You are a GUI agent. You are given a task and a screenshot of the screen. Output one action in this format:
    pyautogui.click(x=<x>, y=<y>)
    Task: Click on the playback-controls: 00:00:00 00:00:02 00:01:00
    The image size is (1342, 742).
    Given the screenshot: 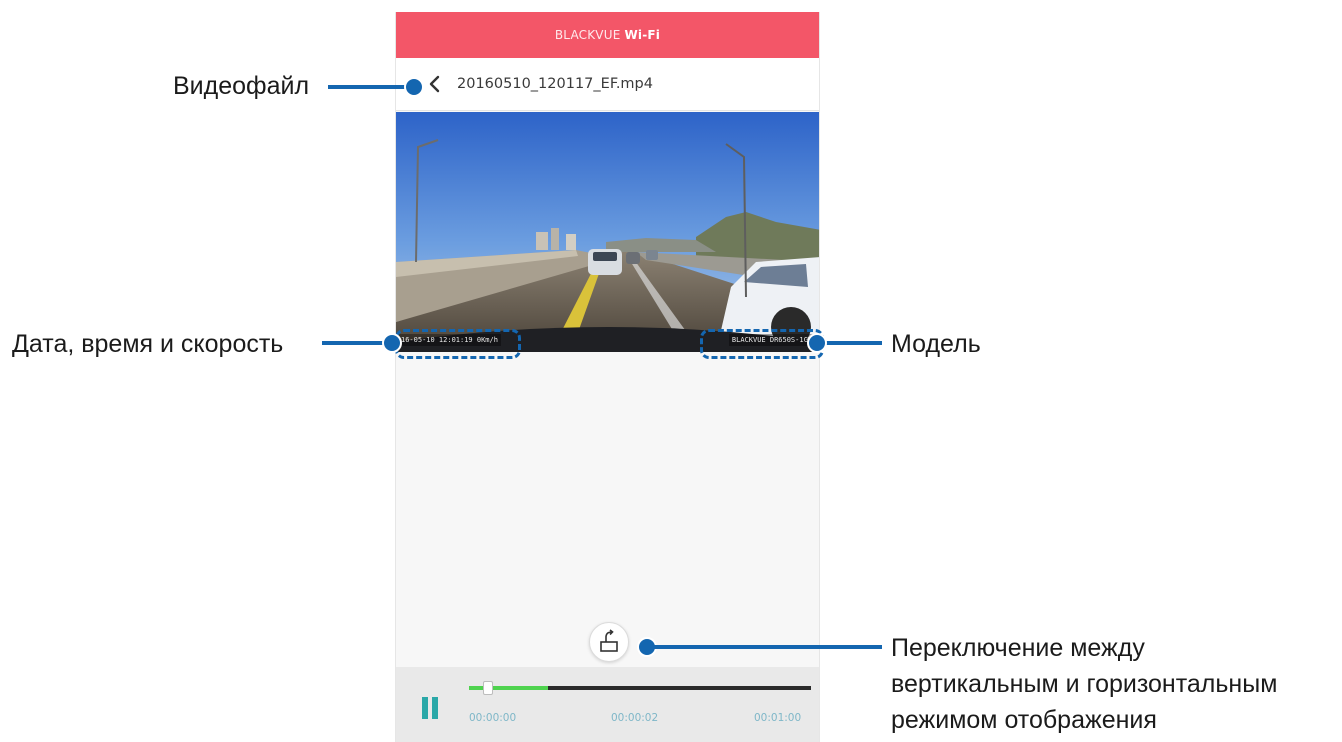 What is the action you would take?
    pyautogui.click(x=607, y=704)
    